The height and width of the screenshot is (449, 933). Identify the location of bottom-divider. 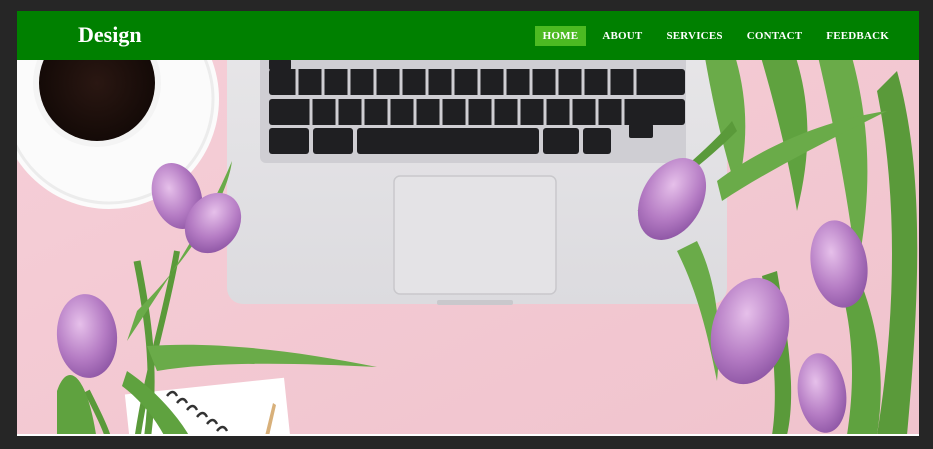
(468, 435).